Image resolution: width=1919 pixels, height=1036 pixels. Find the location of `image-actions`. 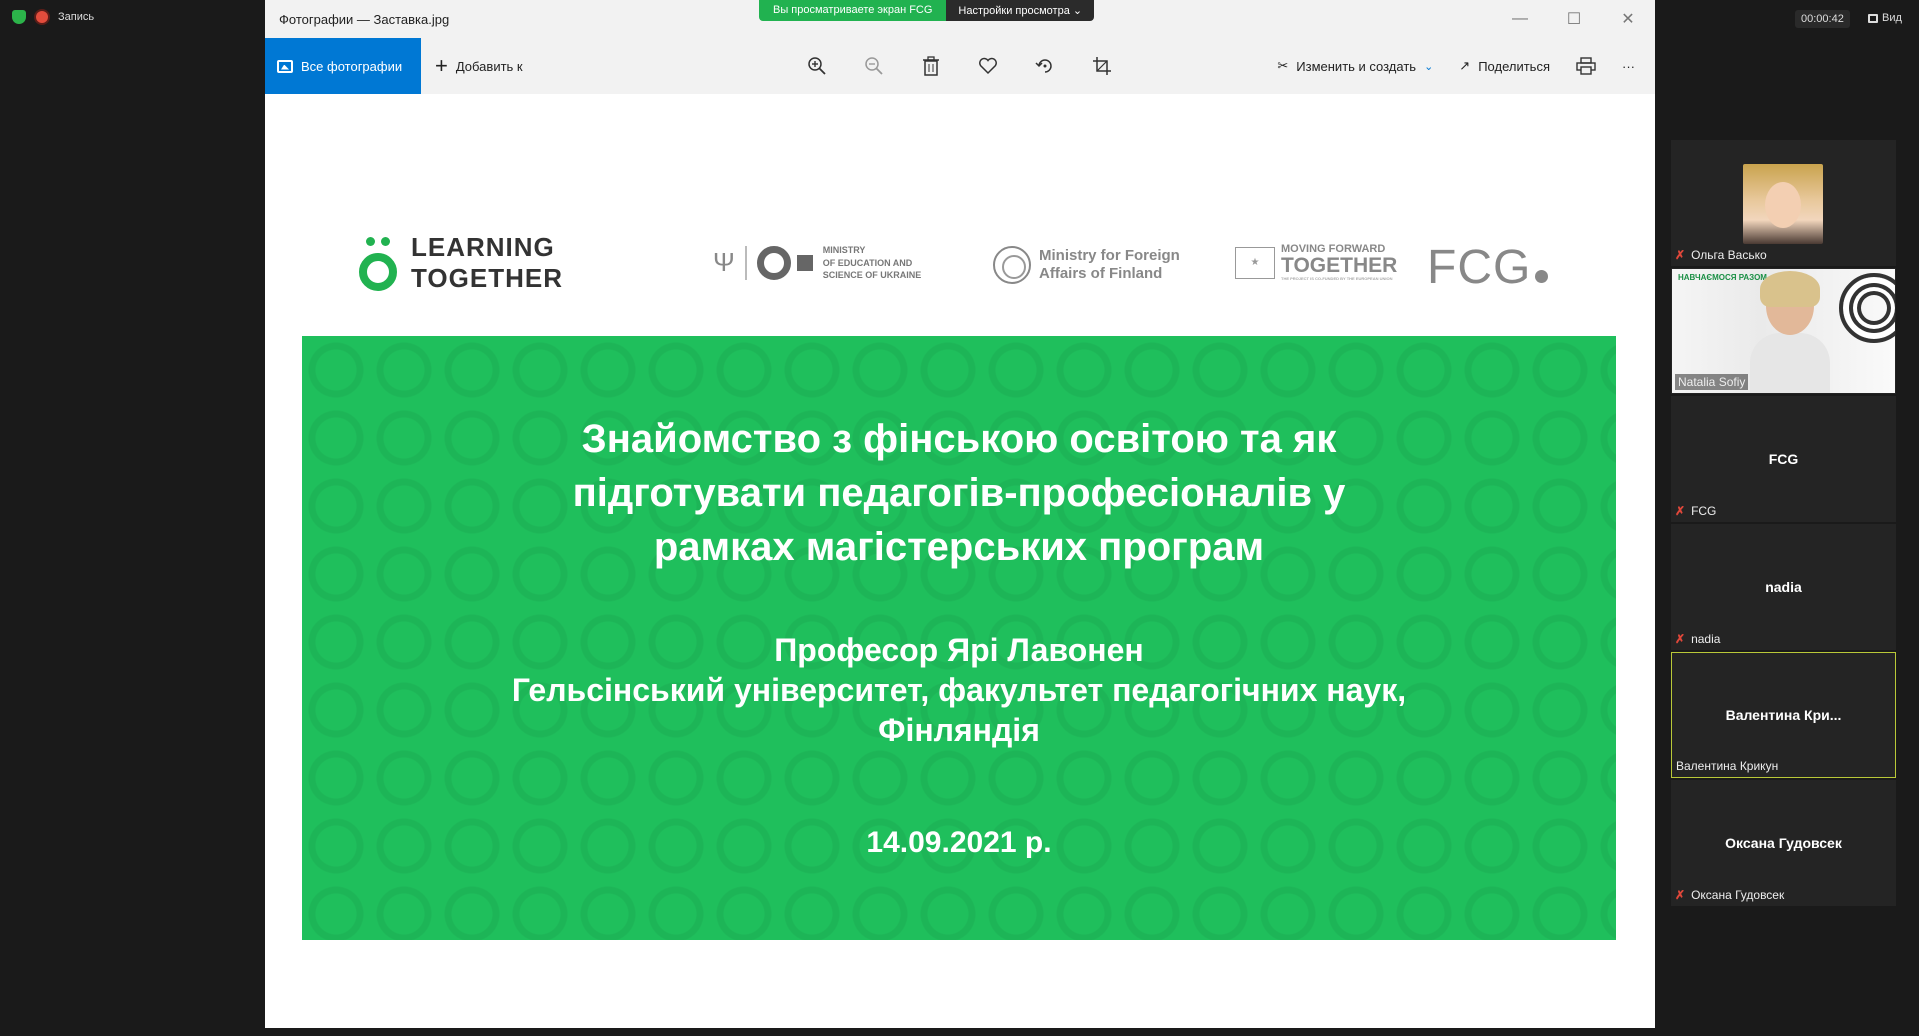

image-actions is located at coordinates (959, 66).